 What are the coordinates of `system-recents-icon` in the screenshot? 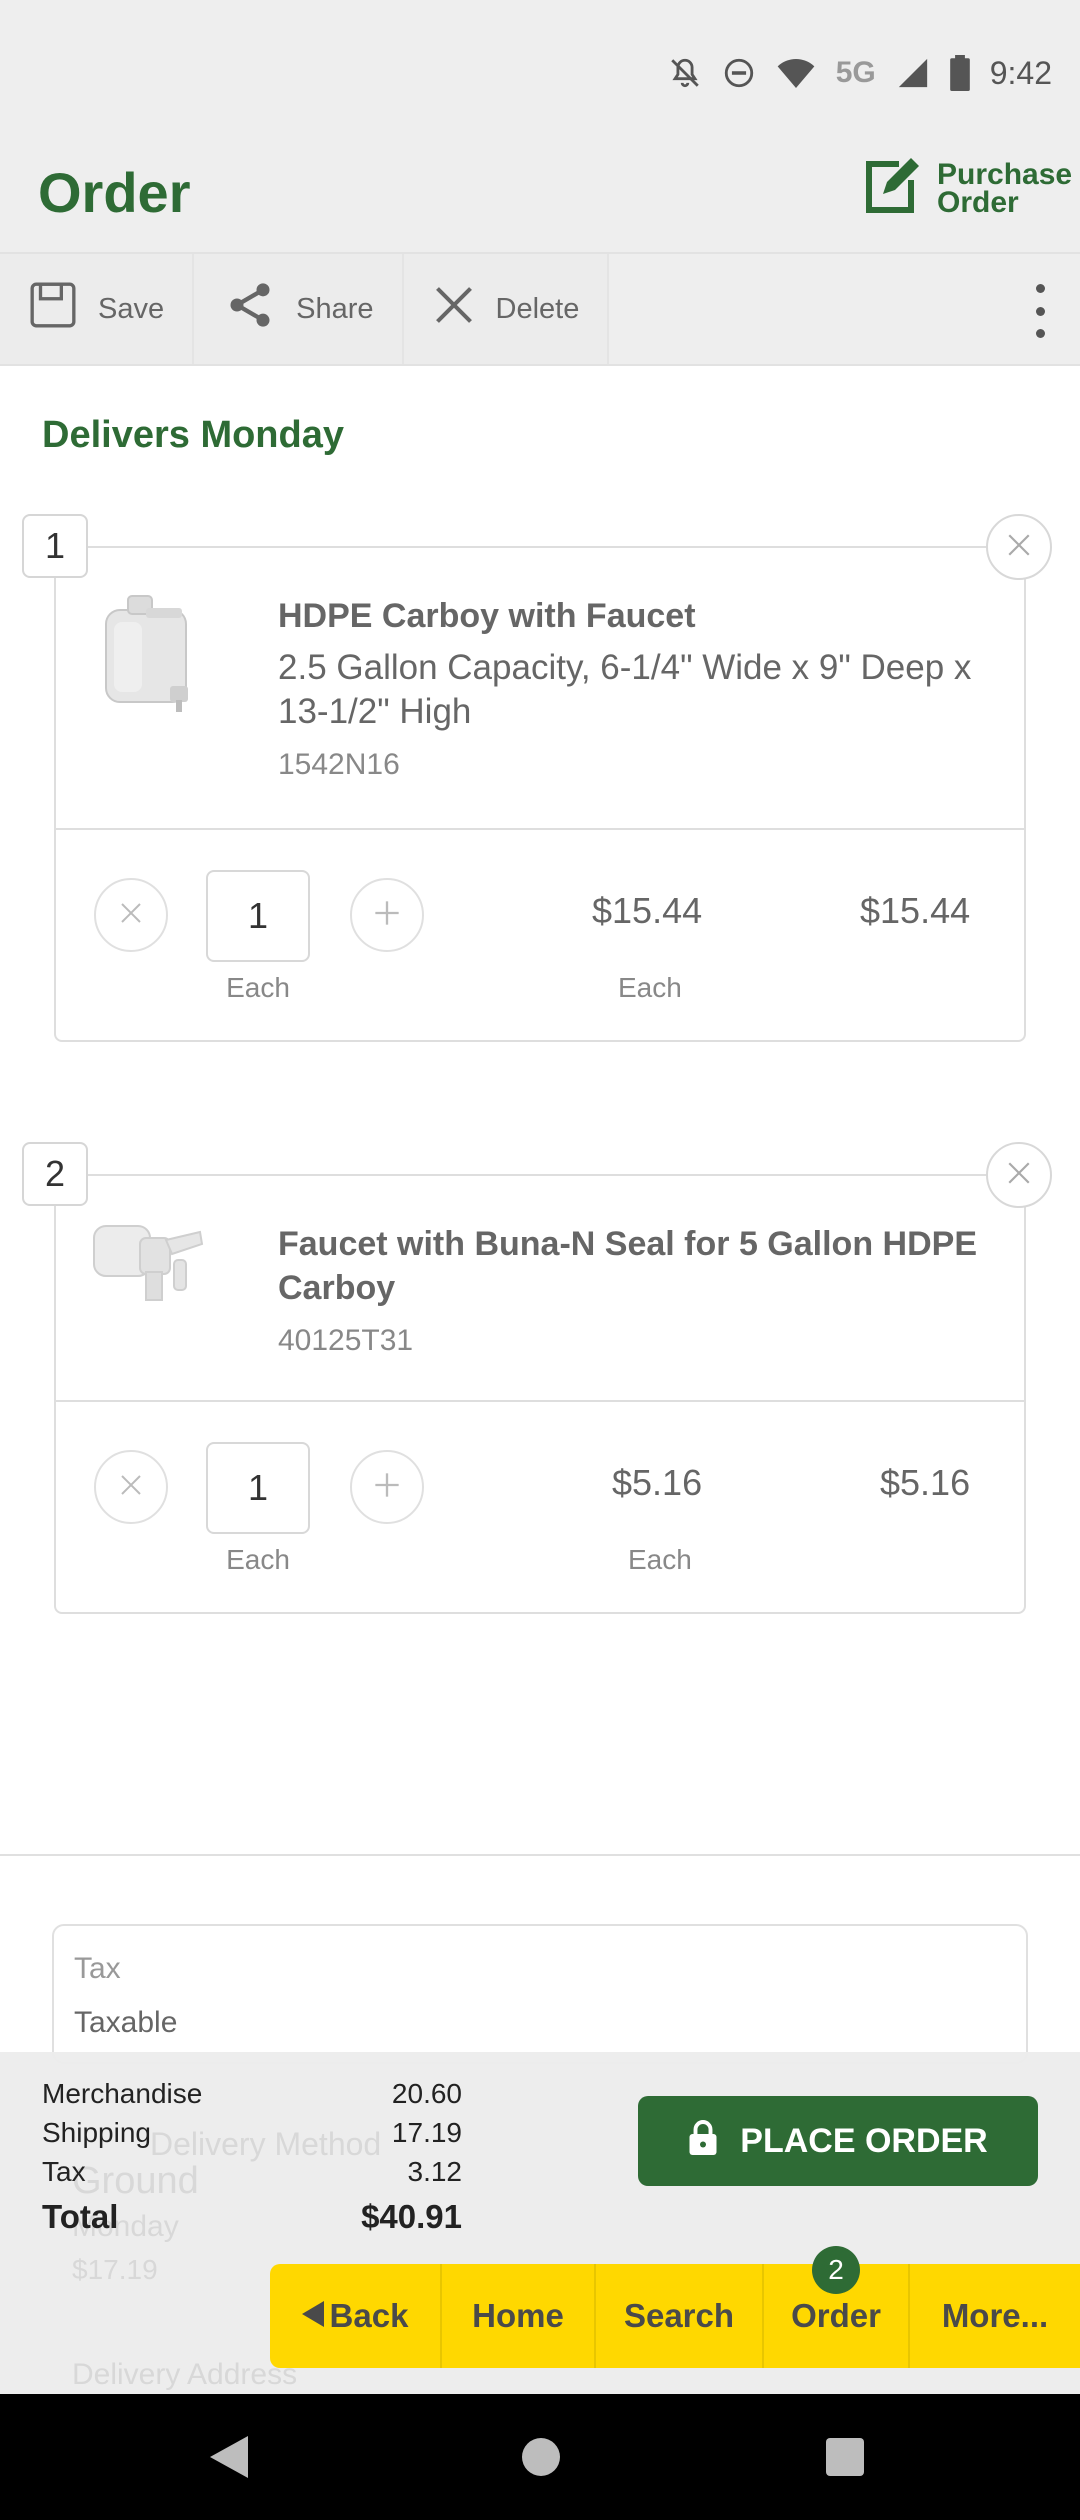 It's located at (845, 2457).